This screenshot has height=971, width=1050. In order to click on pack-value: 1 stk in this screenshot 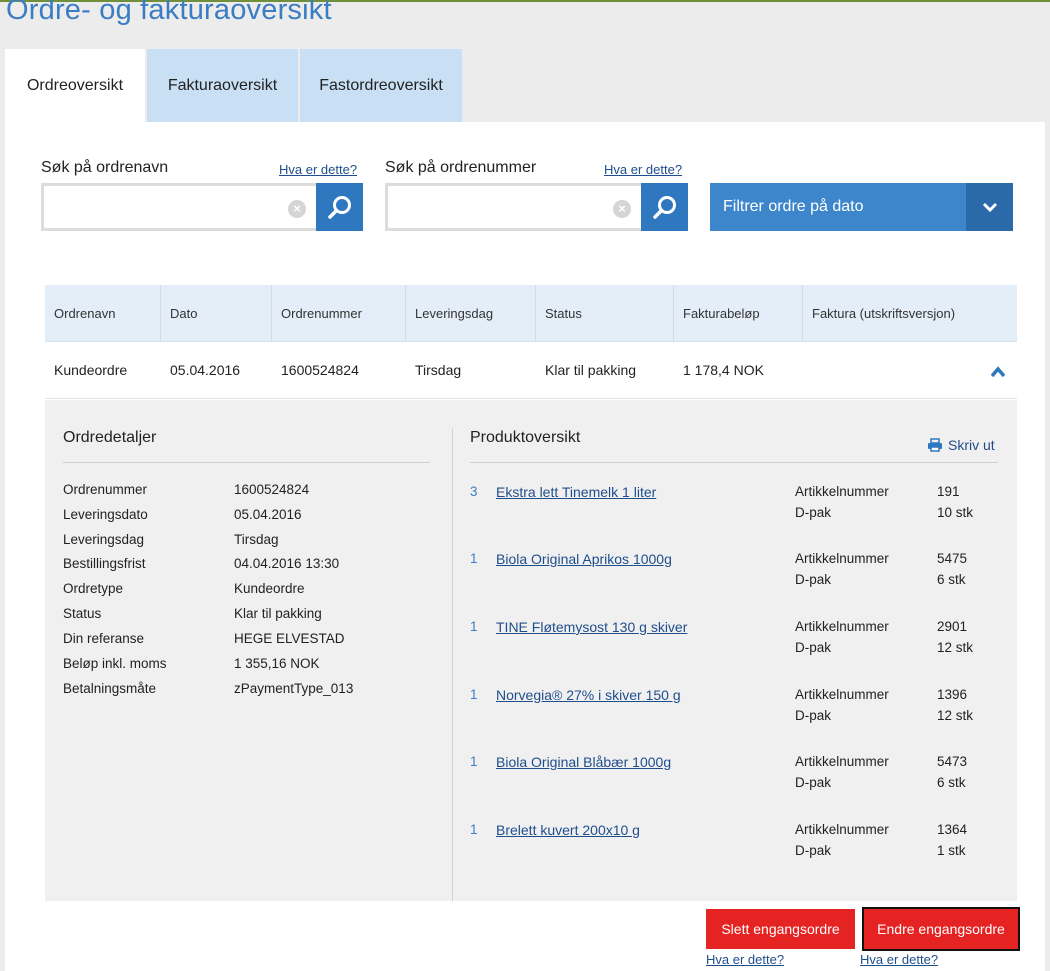, I will do `click(951, 850)`.